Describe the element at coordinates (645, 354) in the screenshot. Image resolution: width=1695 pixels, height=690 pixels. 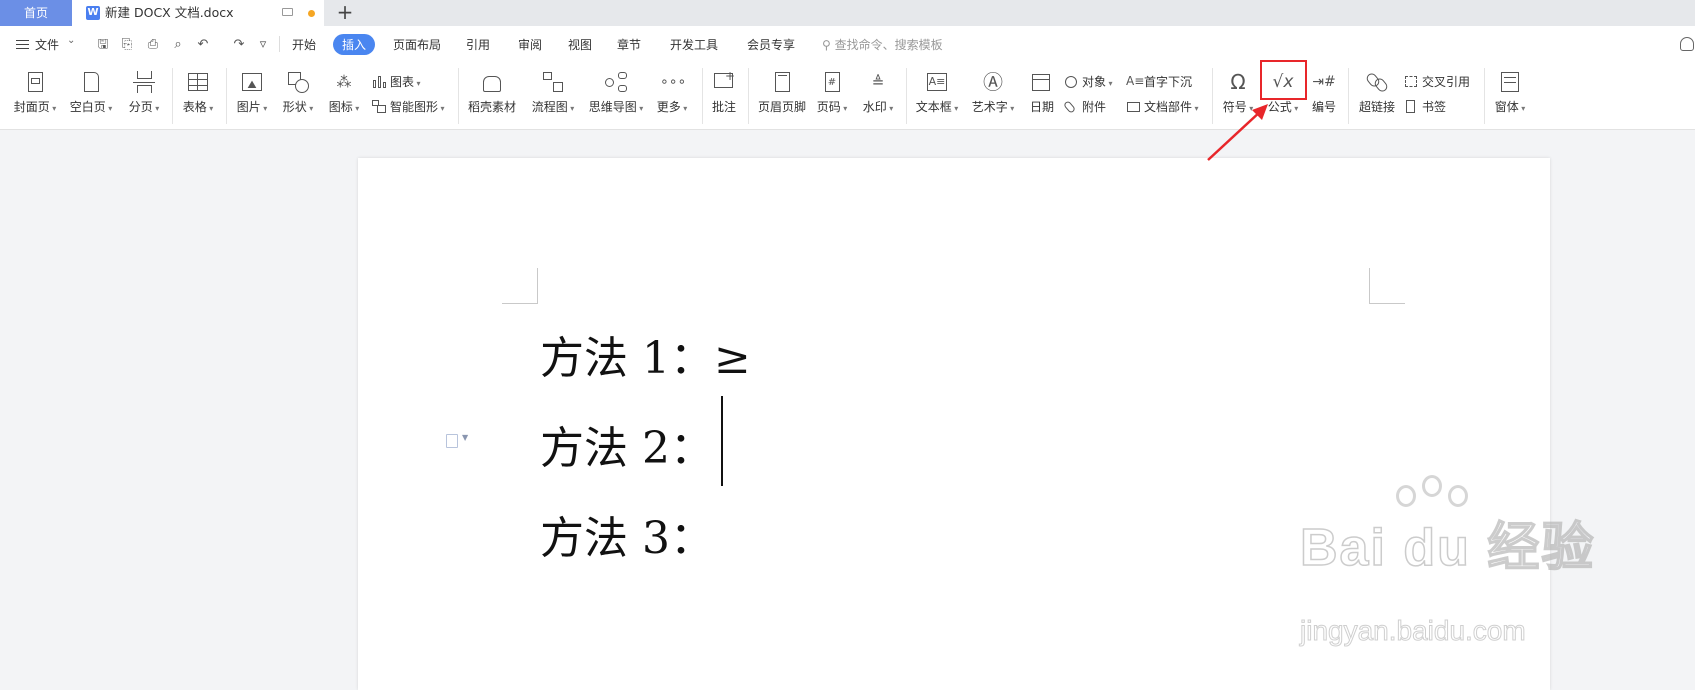
I see `doc-line-1: 方法 1：≥` at that location.